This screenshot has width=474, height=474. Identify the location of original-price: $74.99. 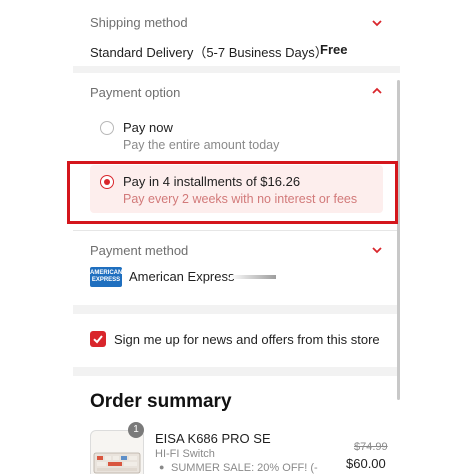
(371, 447).